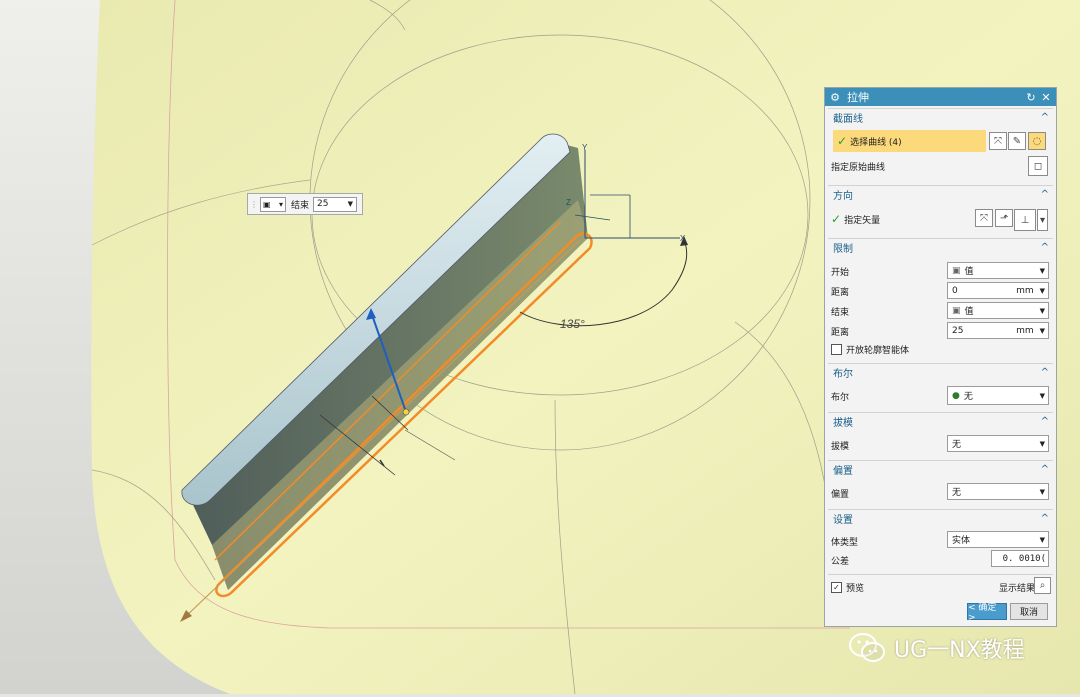 The image size is (1080, 697). I want to click on vector-type-dropdown: ▾, so click(1042, 220).